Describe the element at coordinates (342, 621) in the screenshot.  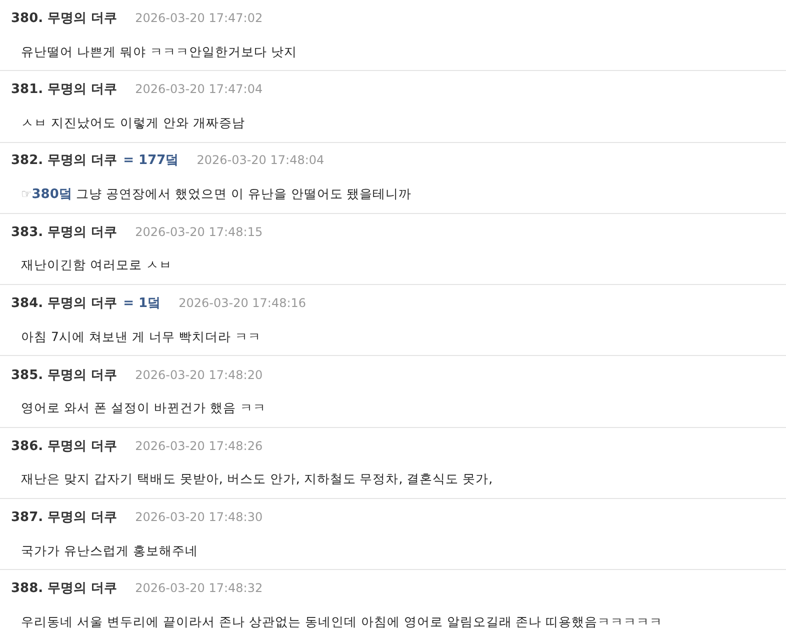
I see `comment-text: 우리동네 서울 변두리에 끝이라서 존나 상관없는 동네인데 아침에 영어로 알림오길래 존나 띠용했음ㅋㅋㅋㅋㅋ` at that location.